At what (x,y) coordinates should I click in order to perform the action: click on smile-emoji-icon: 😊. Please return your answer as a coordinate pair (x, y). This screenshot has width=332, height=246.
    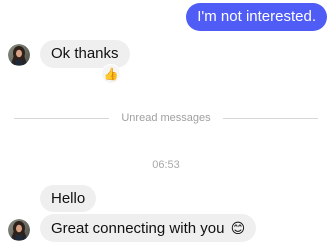
    Looking at the image, I should click on (238, 228).